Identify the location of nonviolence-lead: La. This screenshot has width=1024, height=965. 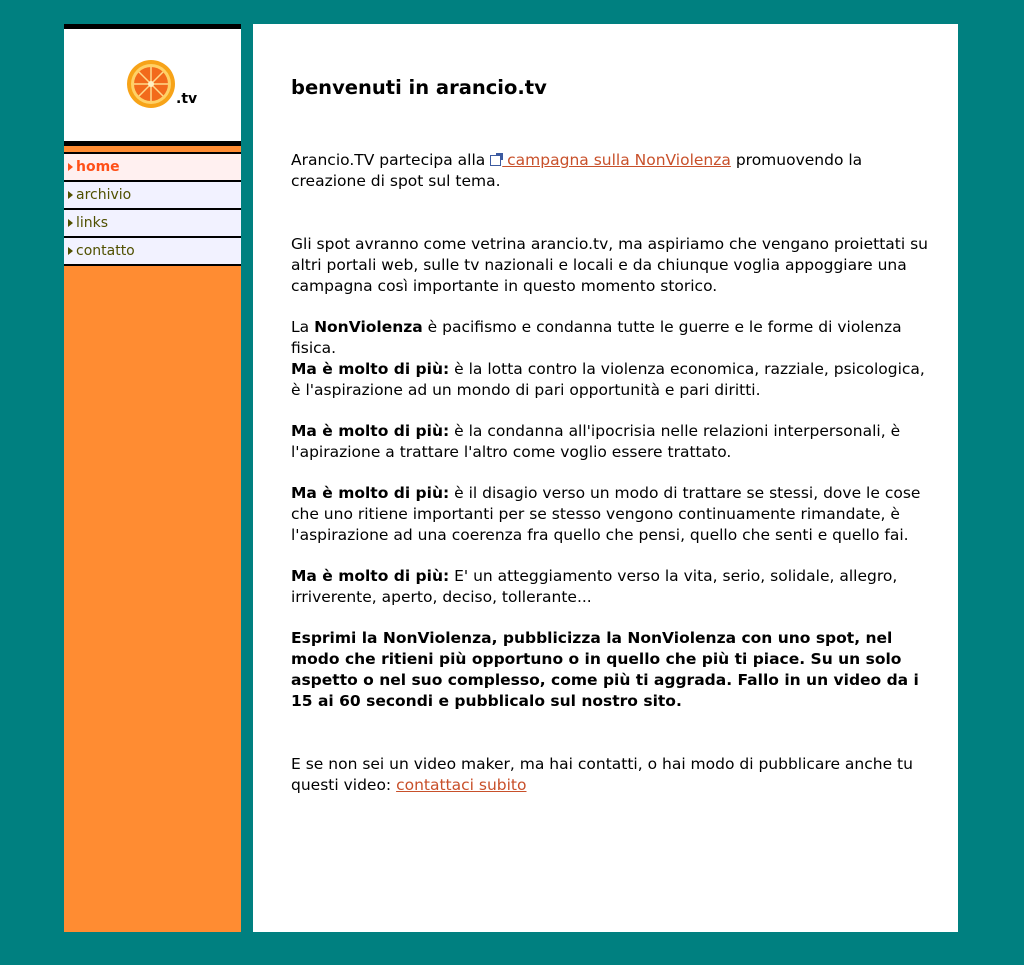
(303, 327).